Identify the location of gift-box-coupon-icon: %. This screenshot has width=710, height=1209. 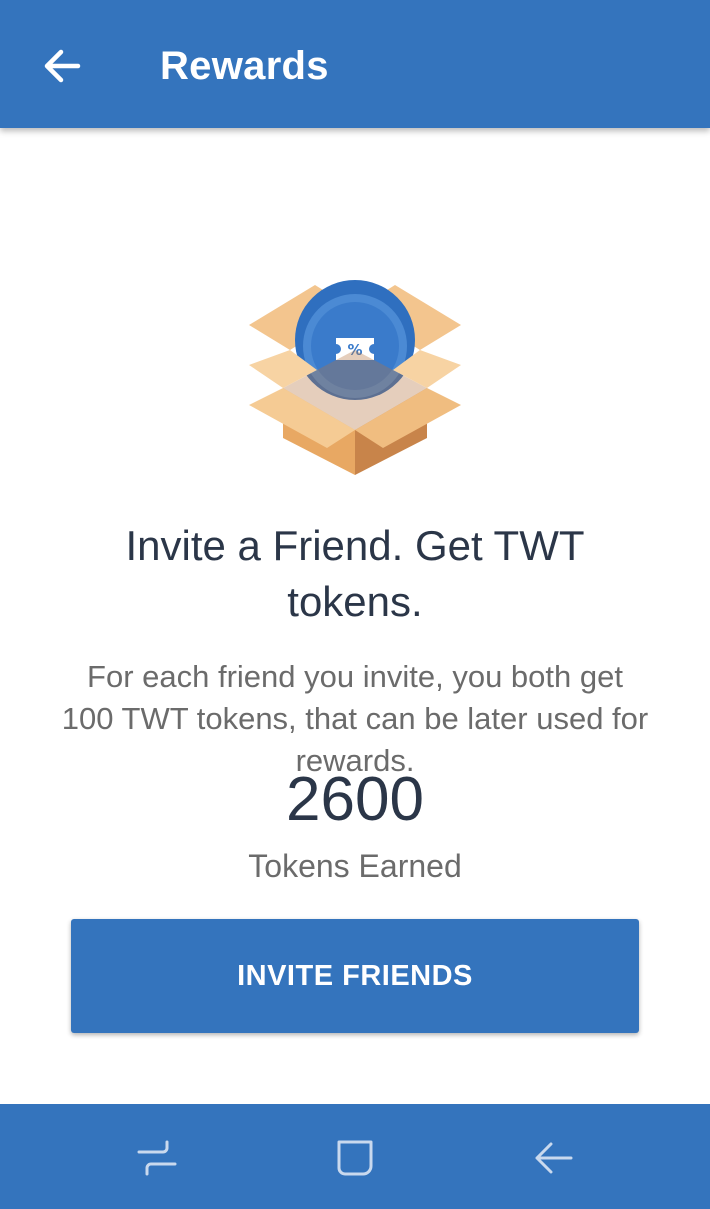
(355, 380).